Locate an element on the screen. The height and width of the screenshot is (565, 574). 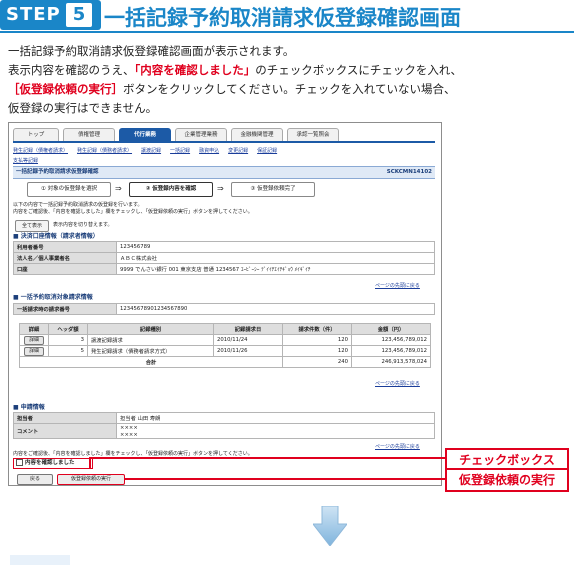
row-label: 一括請求時の請求番号 is located at coordinates (65, 309).